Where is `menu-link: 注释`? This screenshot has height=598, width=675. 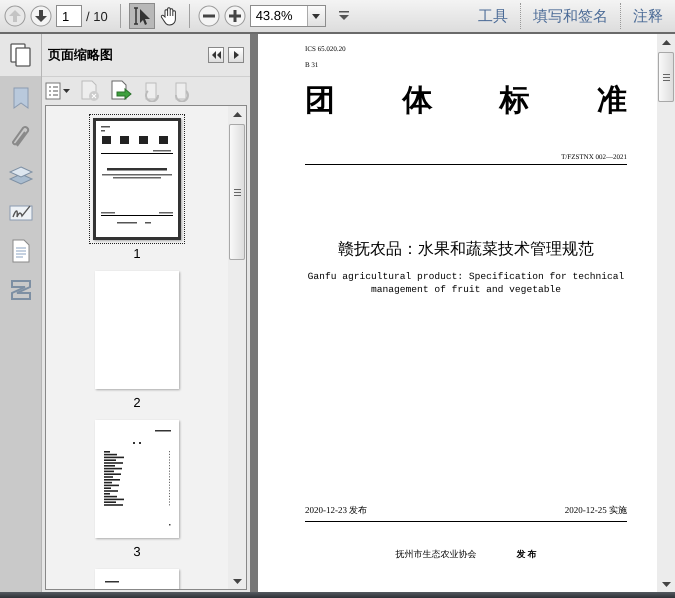 menu-link: 注释 is located at coordinates (648, 16).